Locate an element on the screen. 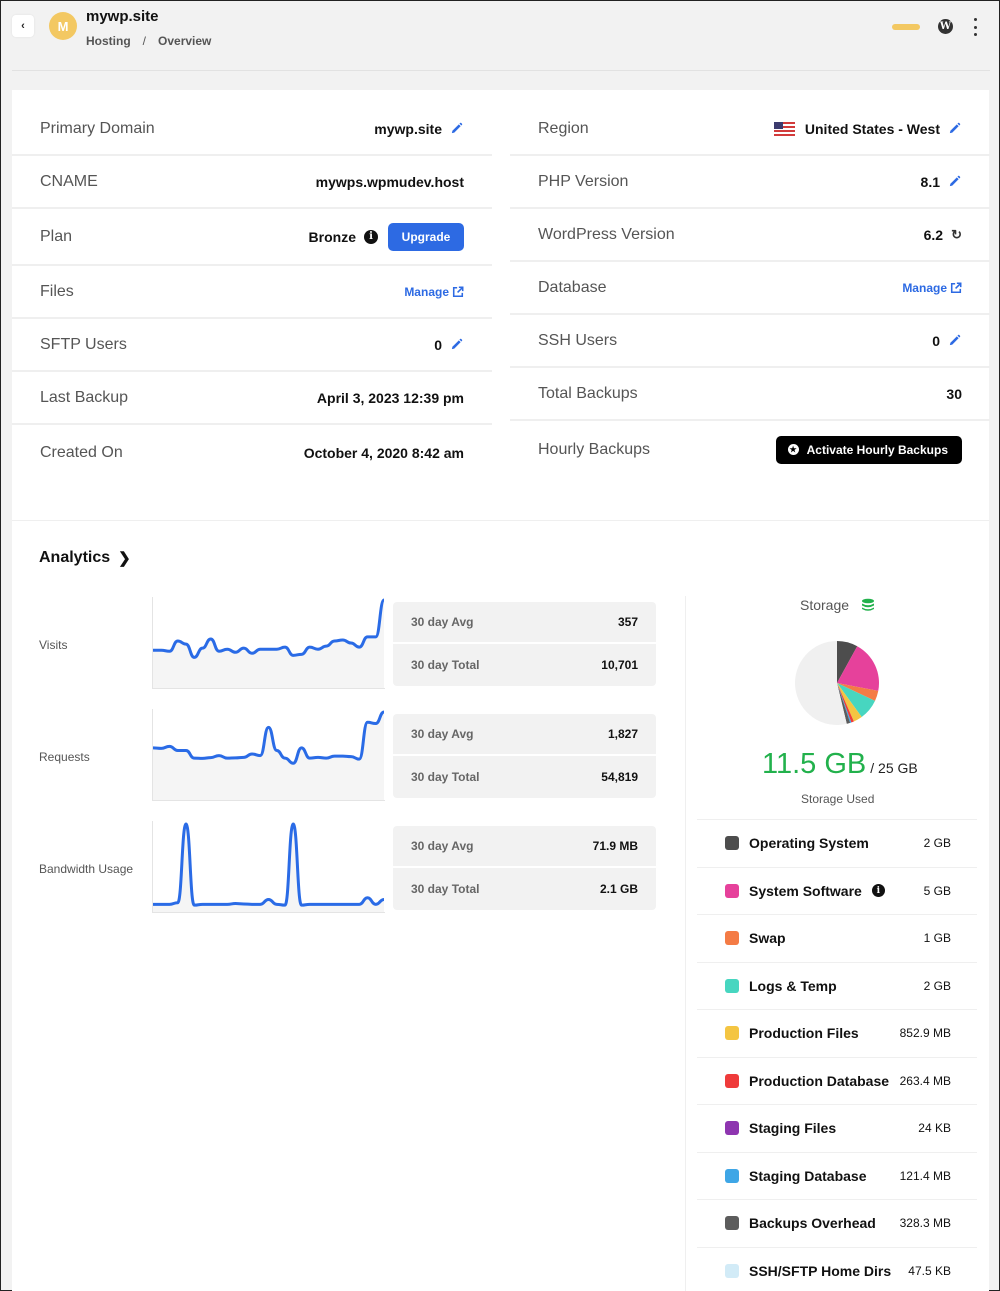 The image size is (1000, 1291). storage-used: 11.5 GB / 25 GB is located at coordinates (840, 764).